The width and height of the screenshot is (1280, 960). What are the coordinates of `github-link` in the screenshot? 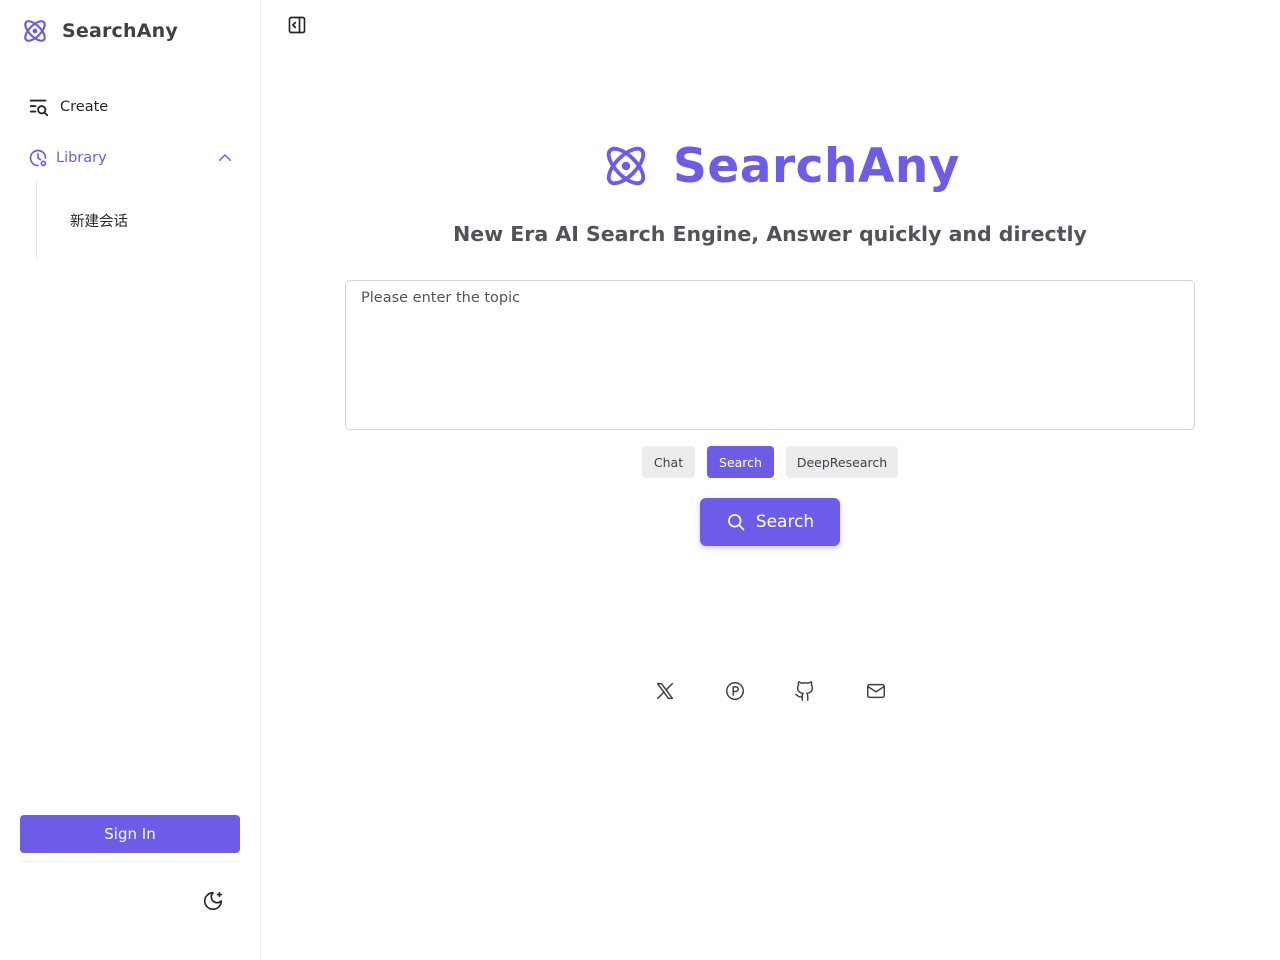 It's located at (805, 691).